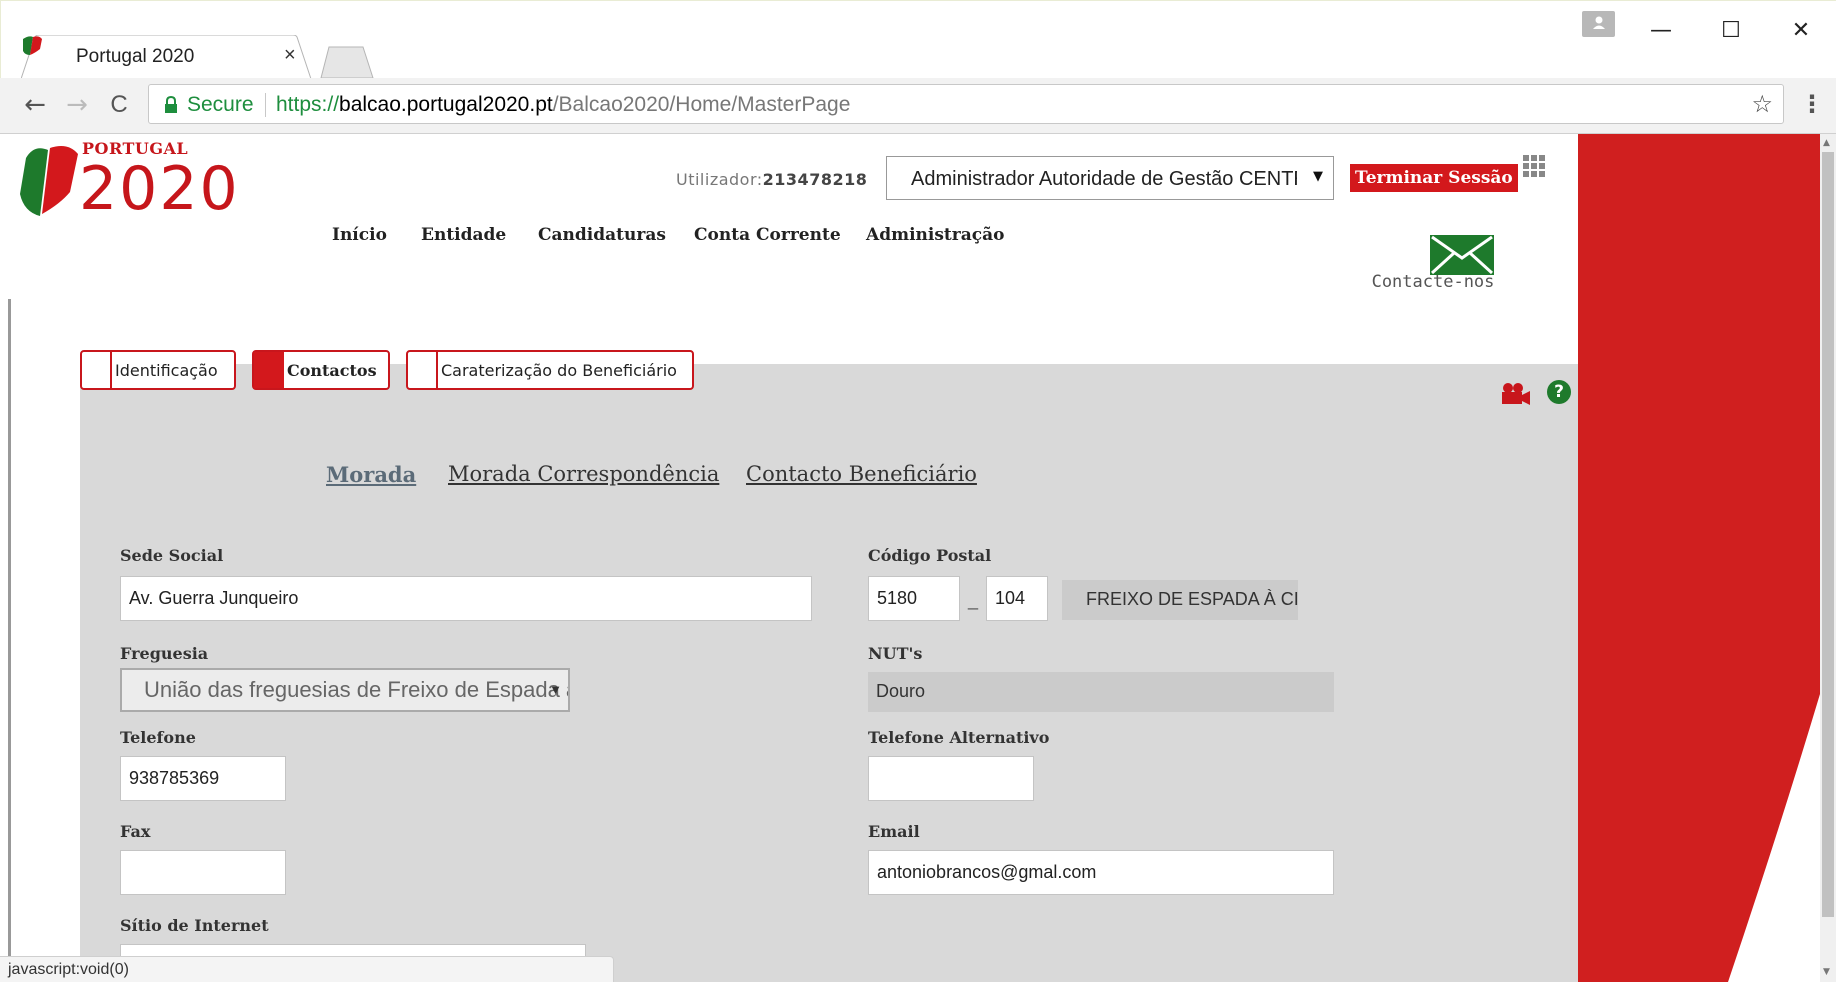  Describe the element at coordinates (1516, 394) in the screenshot. I see `video-camera-icon` at that location.